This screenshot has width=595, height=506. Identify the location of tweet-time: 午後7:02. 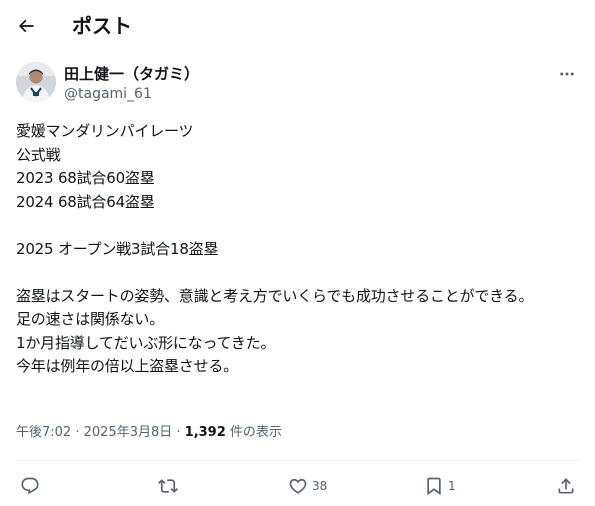
(43, 432).